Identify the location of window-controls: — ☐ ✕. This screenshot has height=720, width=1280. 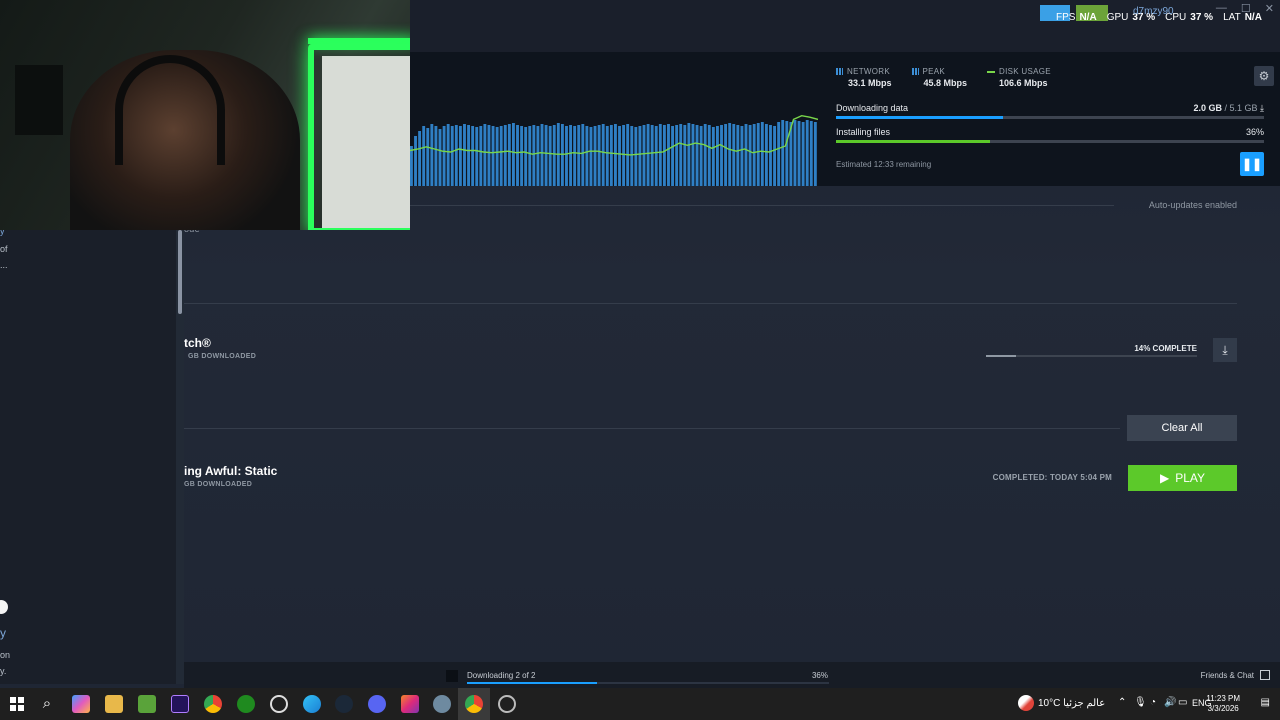
(1245, 8).